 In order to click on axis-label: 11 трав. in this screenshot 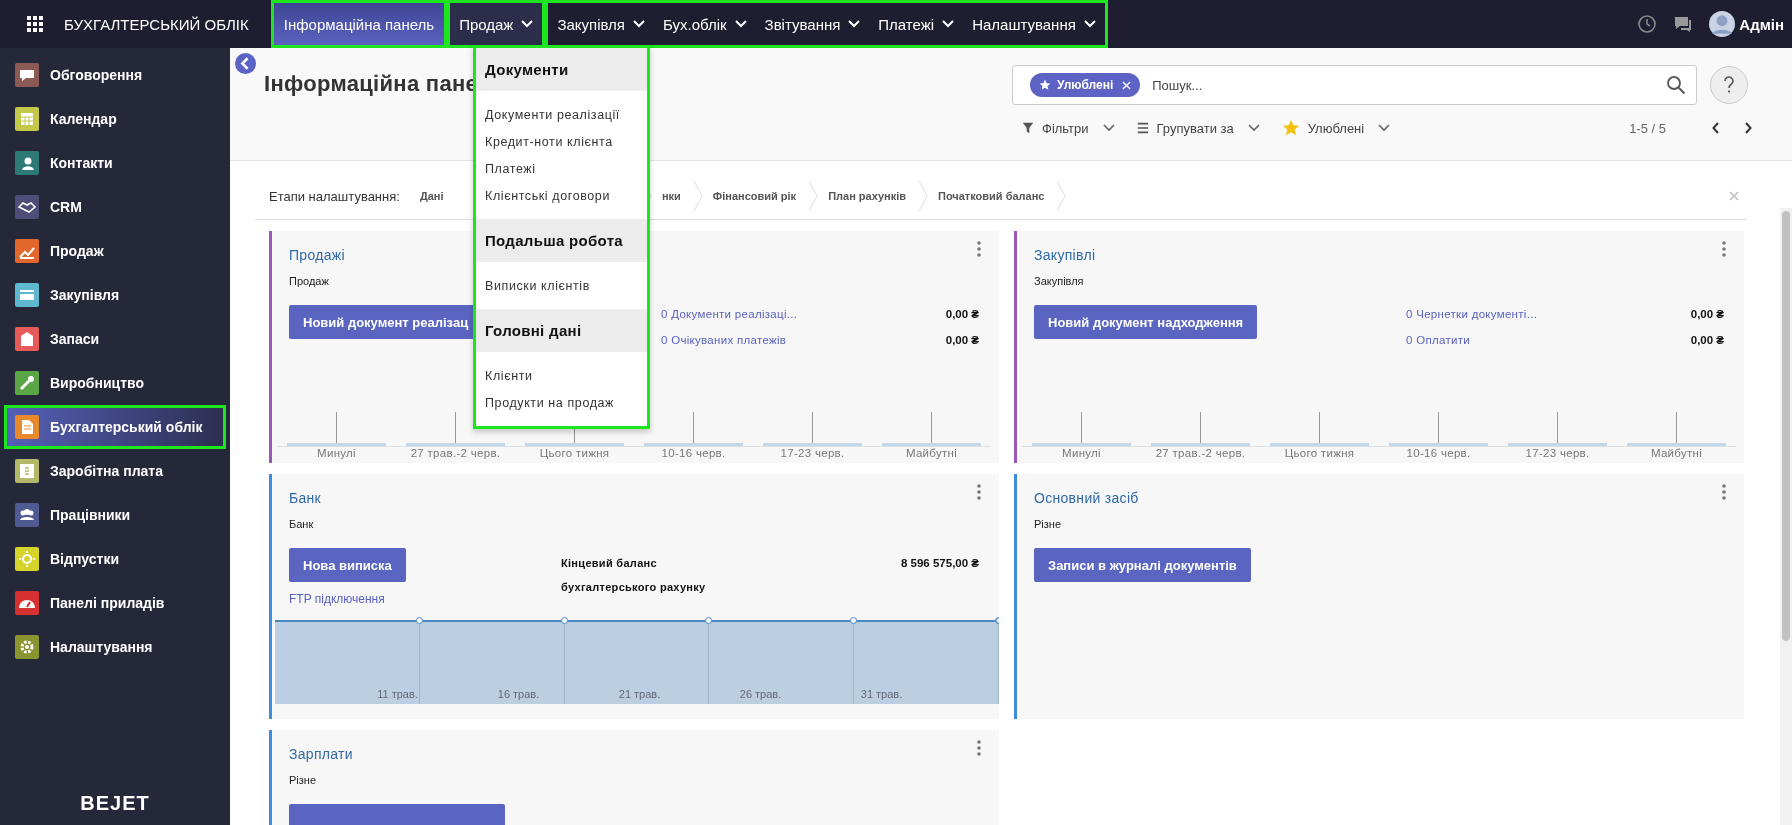, I will do `click(397, 694)`.